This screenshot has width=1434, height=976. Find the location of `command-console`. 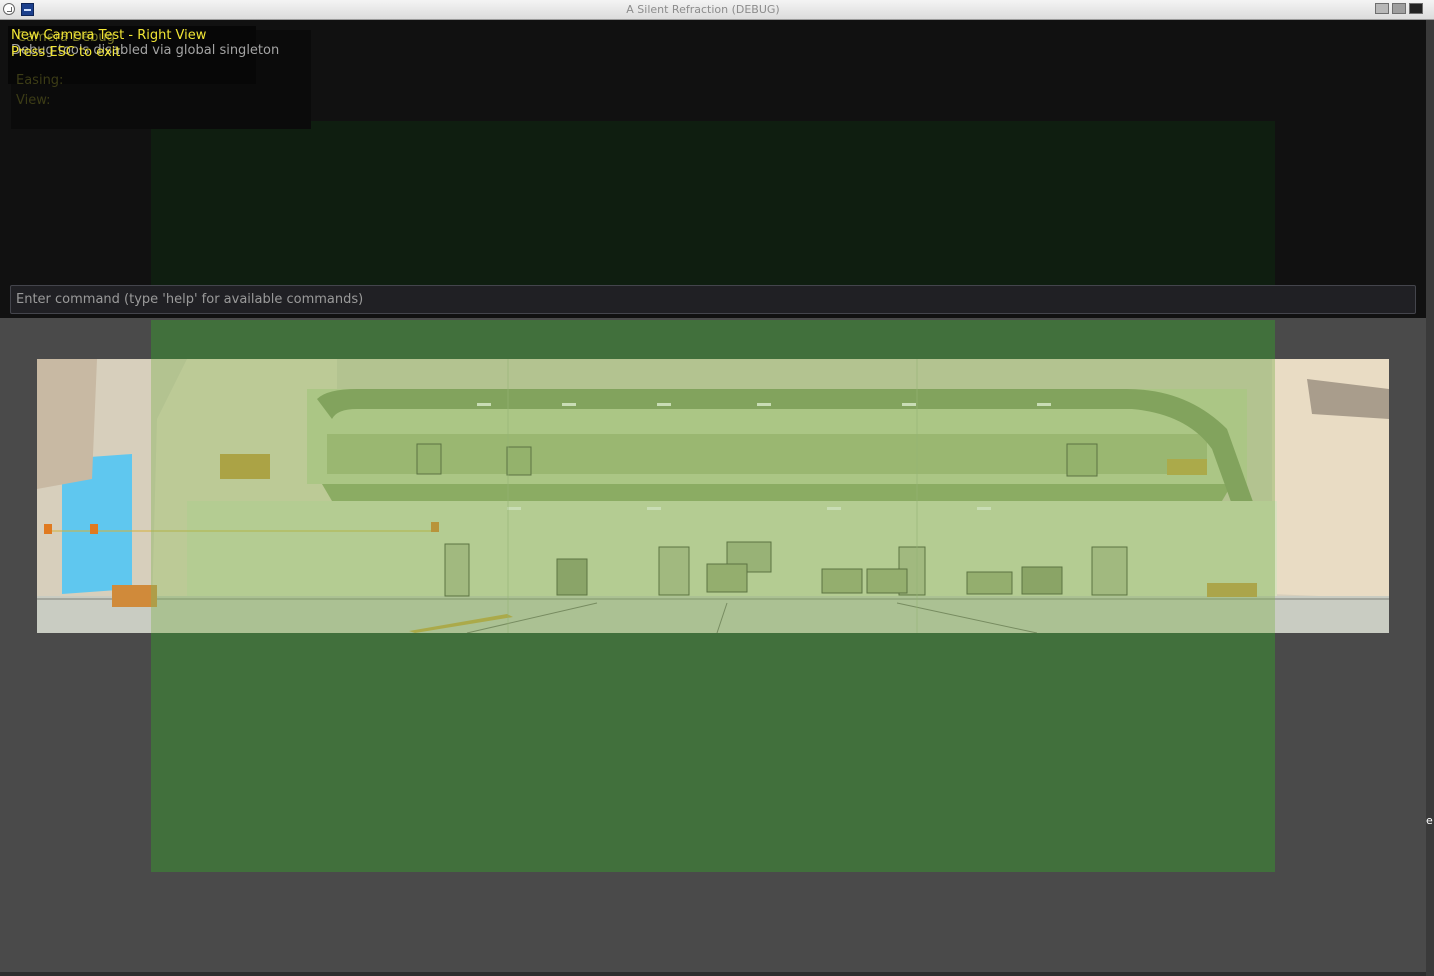

command-console is located at coordinates (713, 299).